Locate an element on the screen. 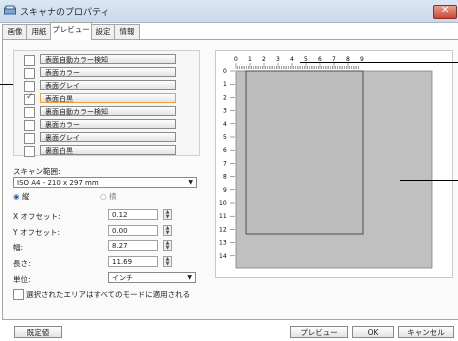 The image size is (458, 341). tab-info: 情報 is located at coordinates (127, 31).